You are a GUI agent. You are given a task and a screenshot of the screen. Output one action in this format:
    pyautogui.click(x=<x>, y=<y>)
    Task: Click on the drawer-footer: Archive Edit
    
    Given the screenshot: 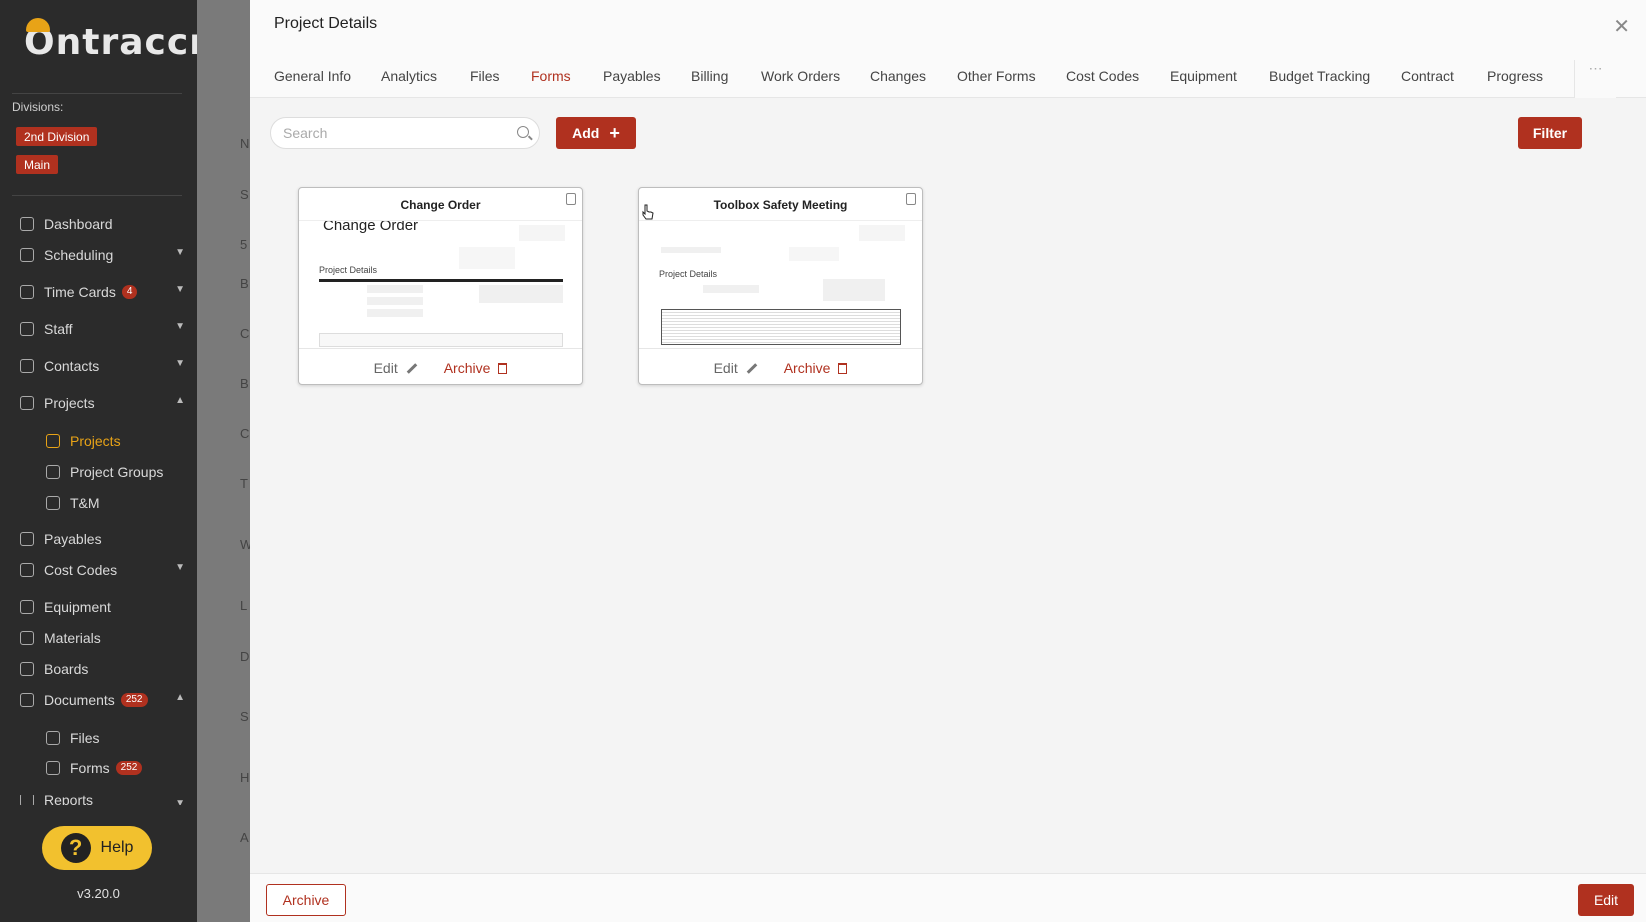 What is the action you would take?
    pyautogui.click(x=948, y=897)
    